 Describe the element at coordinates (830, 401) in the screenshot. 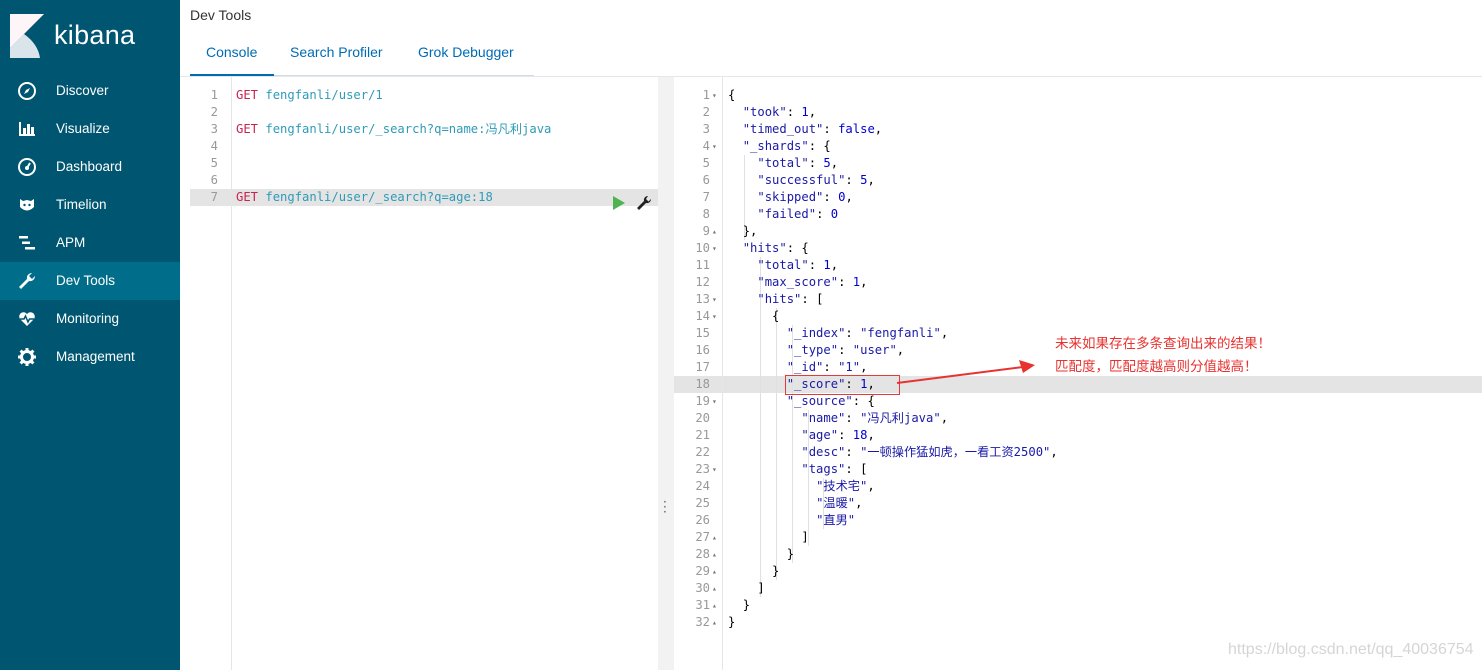

I see `response-line: "_source": {` at that location.